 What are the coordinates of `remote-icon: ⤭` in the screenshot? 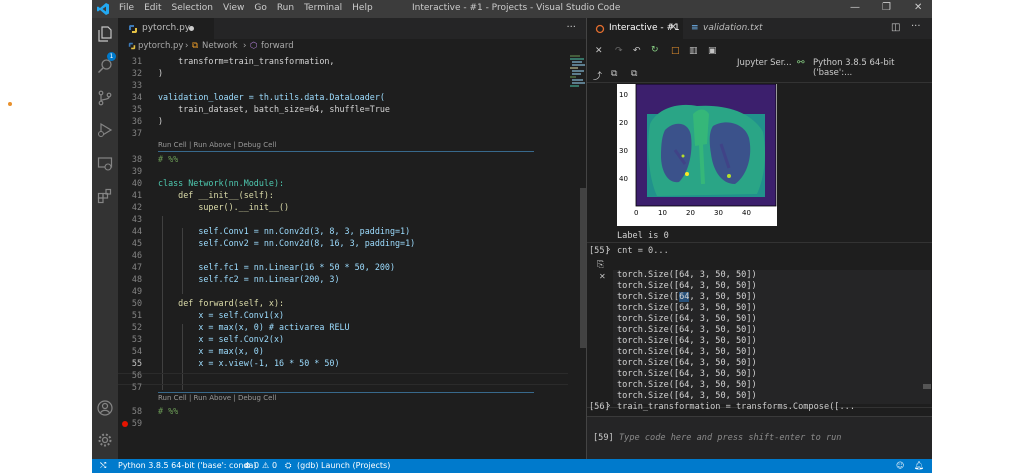 It's located at (103, 466).